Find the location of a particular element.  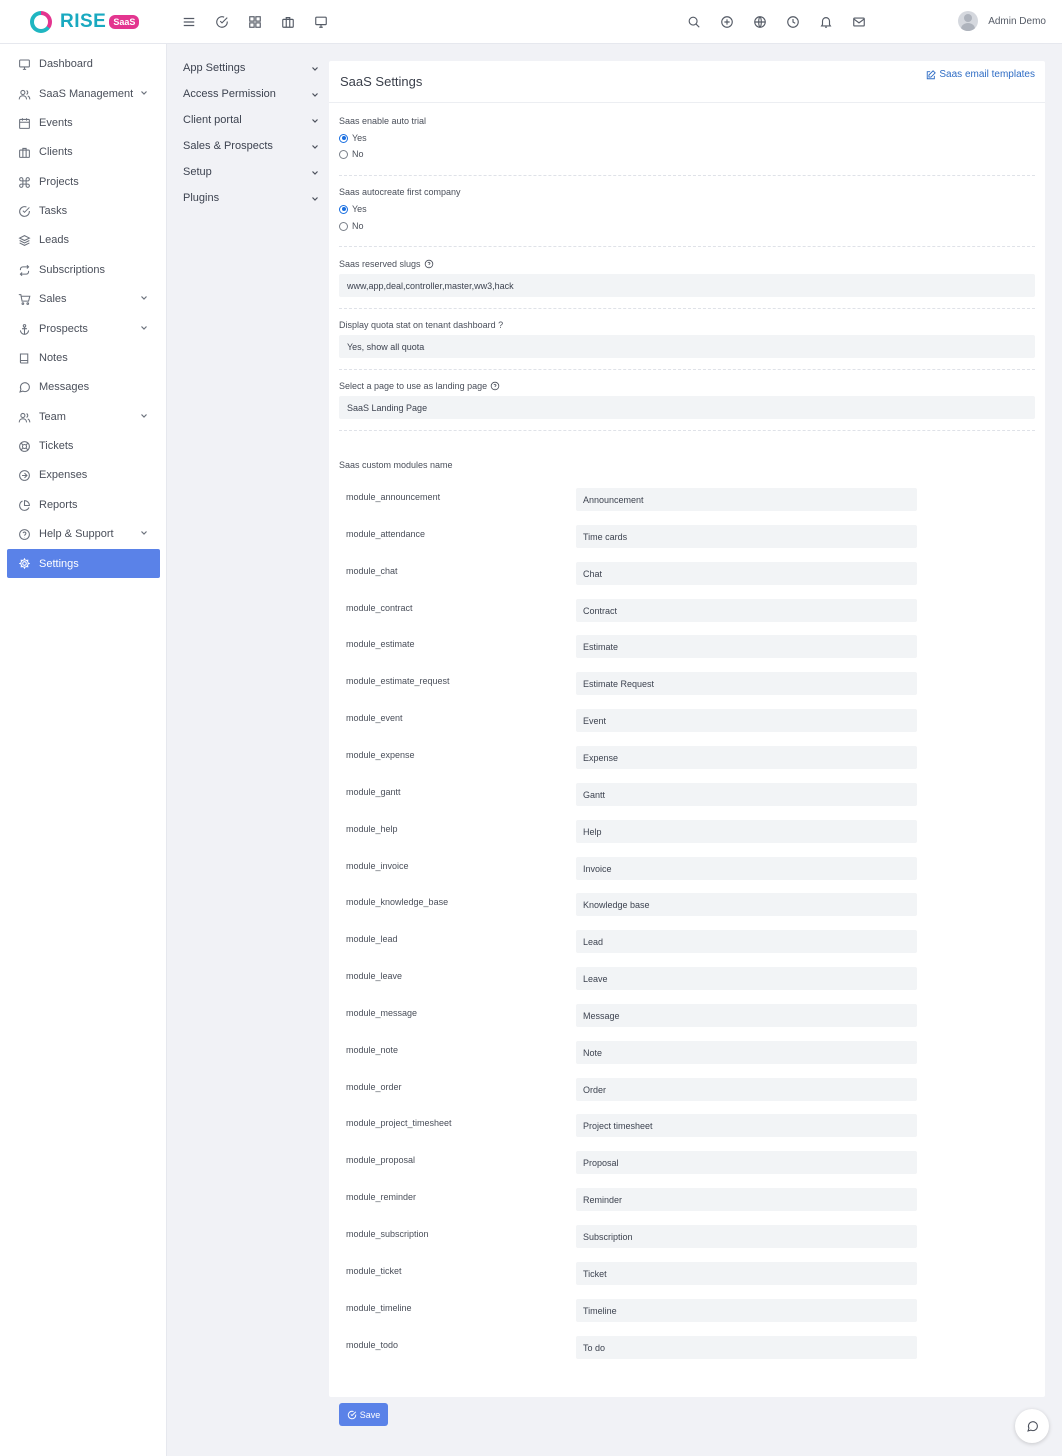

module-name-input: Gantt is located at coordinates (746, 794).